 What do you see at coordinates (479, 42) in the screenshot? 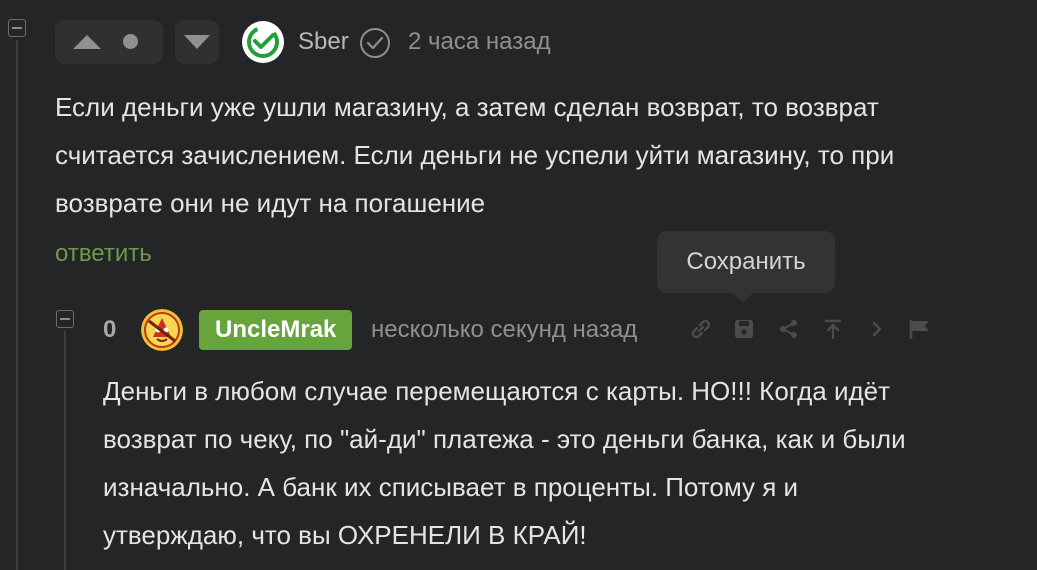
I see `comment-timestamp: 2 часа назад` at bounding box center [479, 42].